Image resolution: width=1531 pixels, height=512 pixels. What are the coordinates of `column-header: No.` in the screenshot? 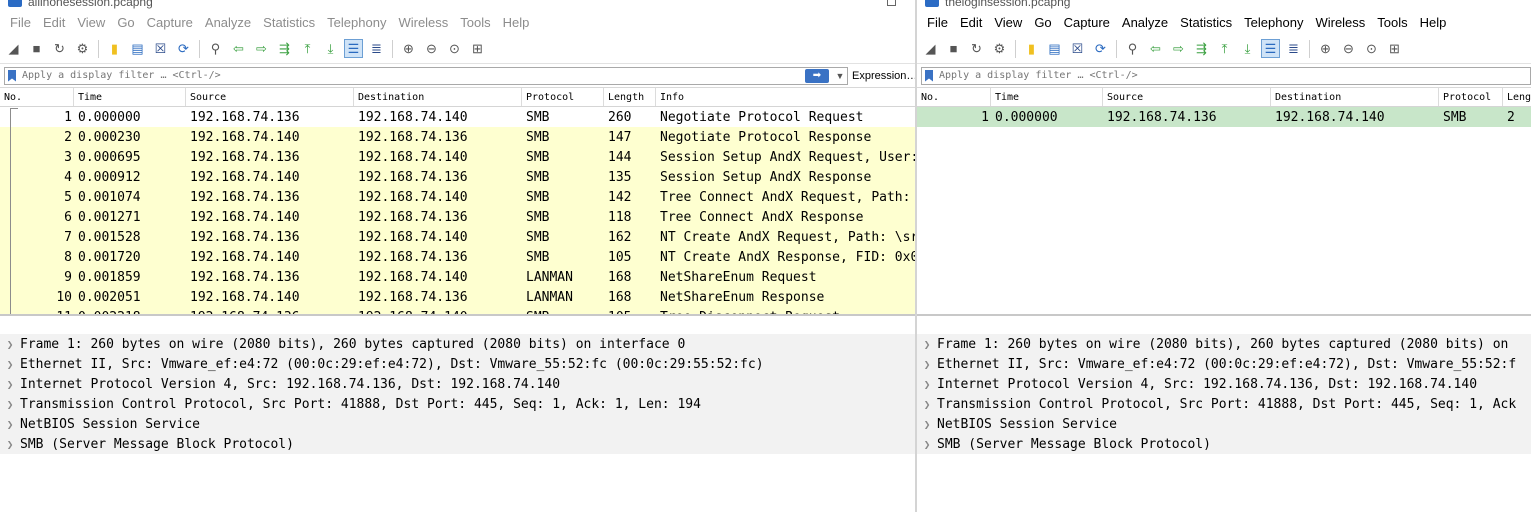 It's located at (954, 97).